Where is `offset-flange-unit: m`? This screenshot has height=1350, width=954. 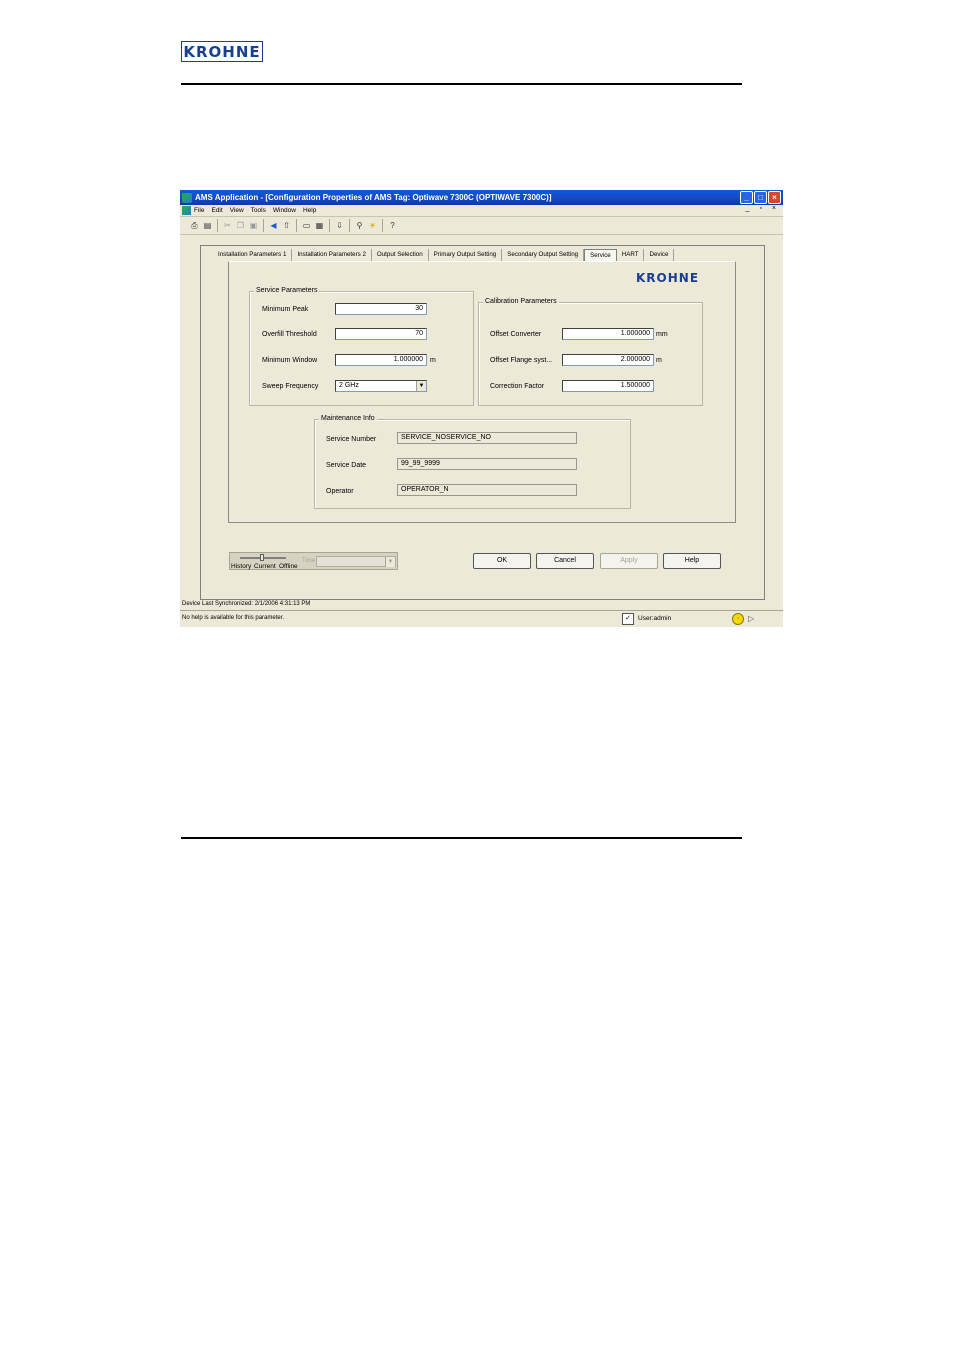 offset-flange-unit: m is located at coordinates (659, 360).